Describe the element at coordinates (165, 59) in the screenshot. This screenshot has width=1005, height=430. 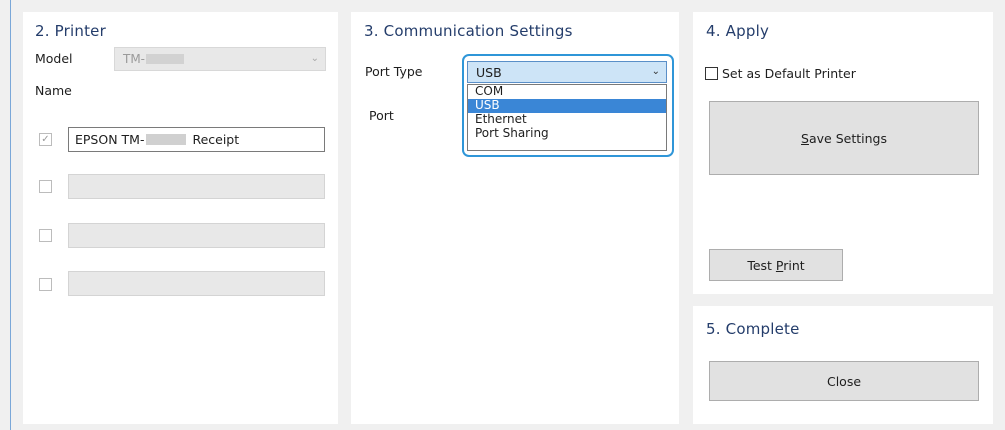
I see `model-redaction` at that location.